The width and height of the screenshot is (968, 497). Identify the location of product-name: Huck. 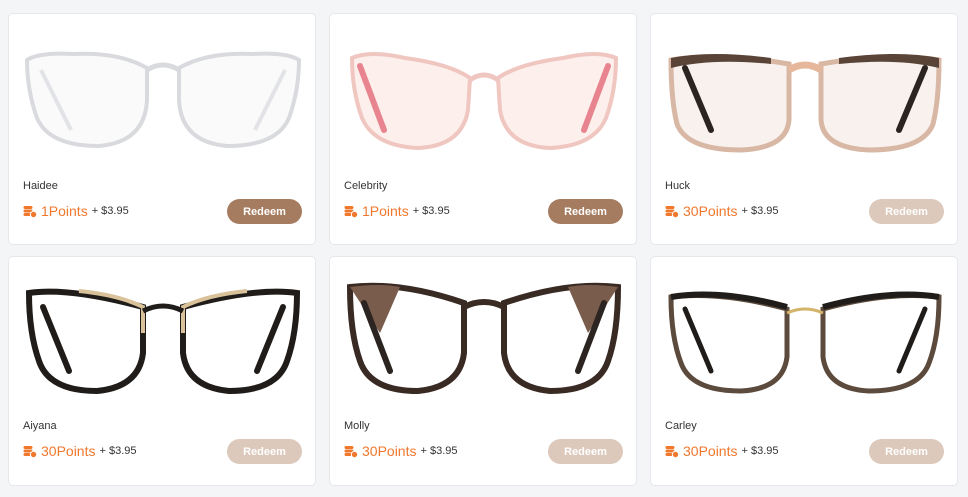
(678, 186).